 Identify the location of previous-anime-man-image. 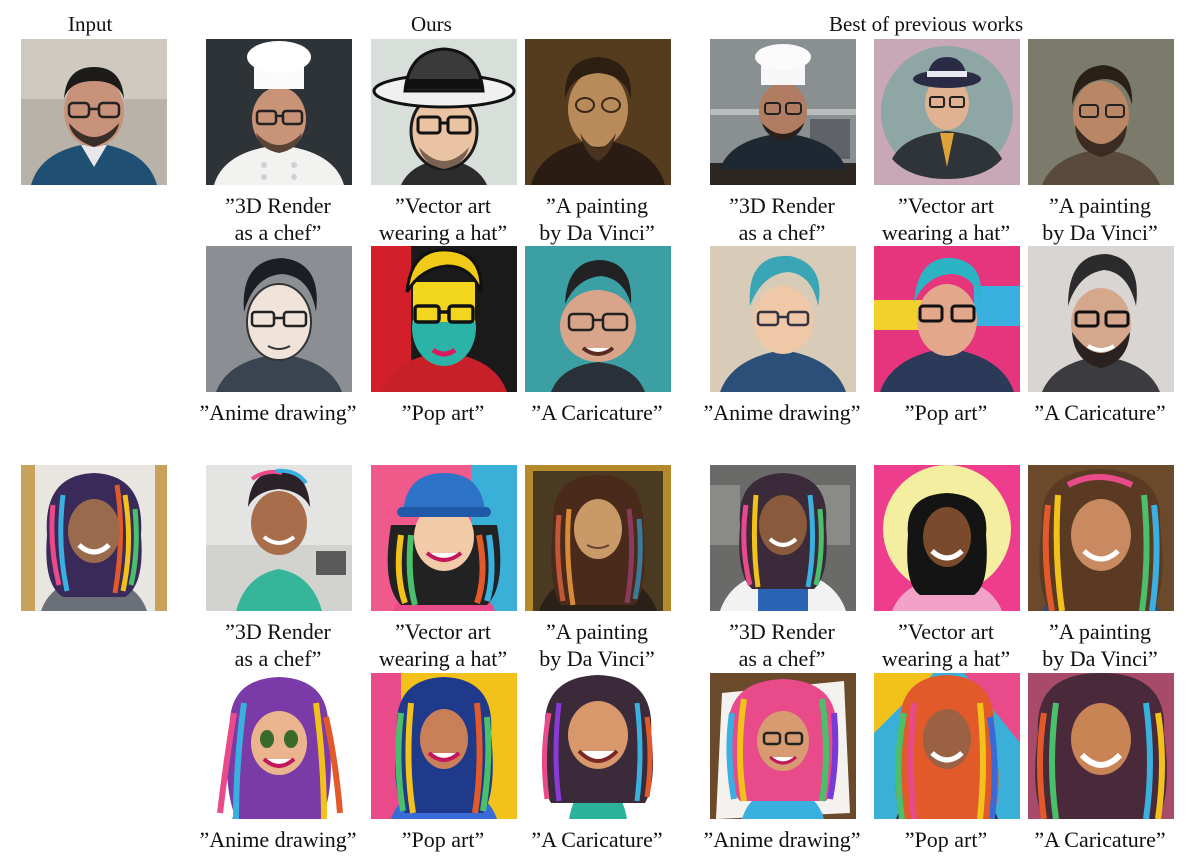
(783, 319).